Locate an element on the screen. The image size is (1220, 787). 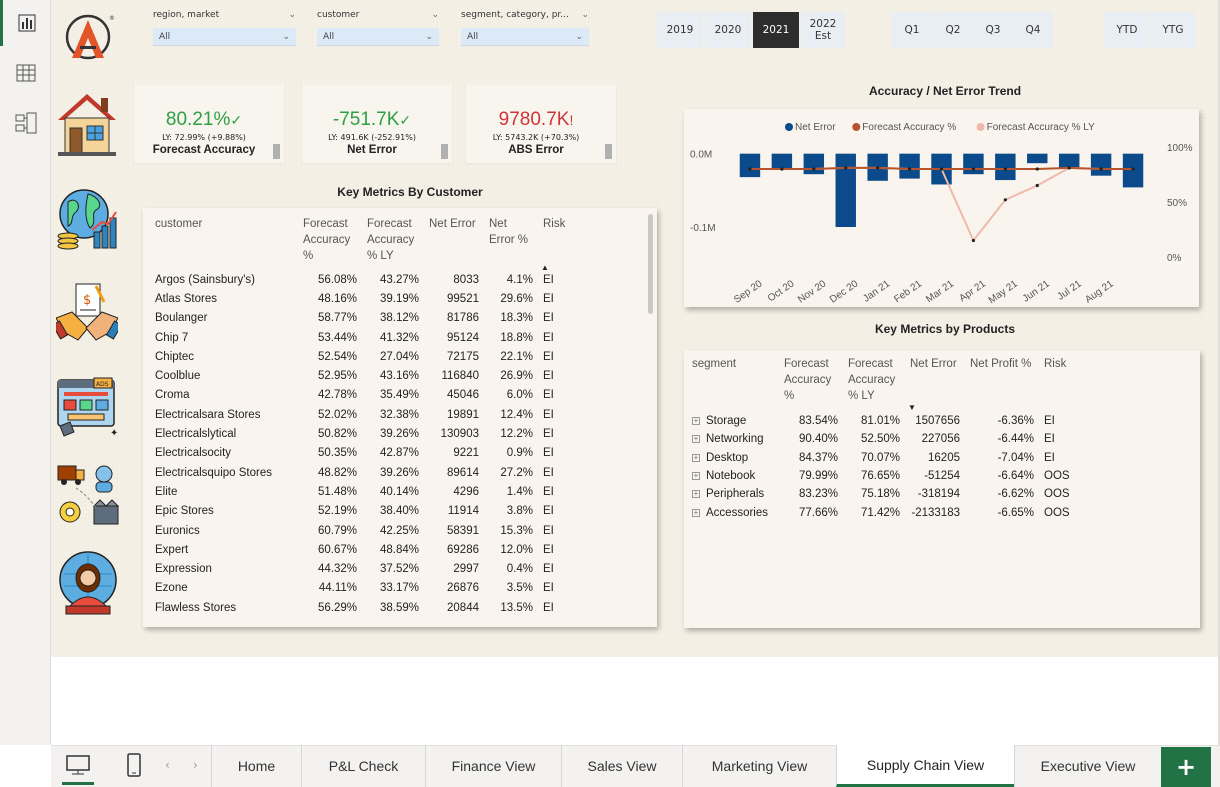
column-header: Net Error % is located at coordinates (512, 242).